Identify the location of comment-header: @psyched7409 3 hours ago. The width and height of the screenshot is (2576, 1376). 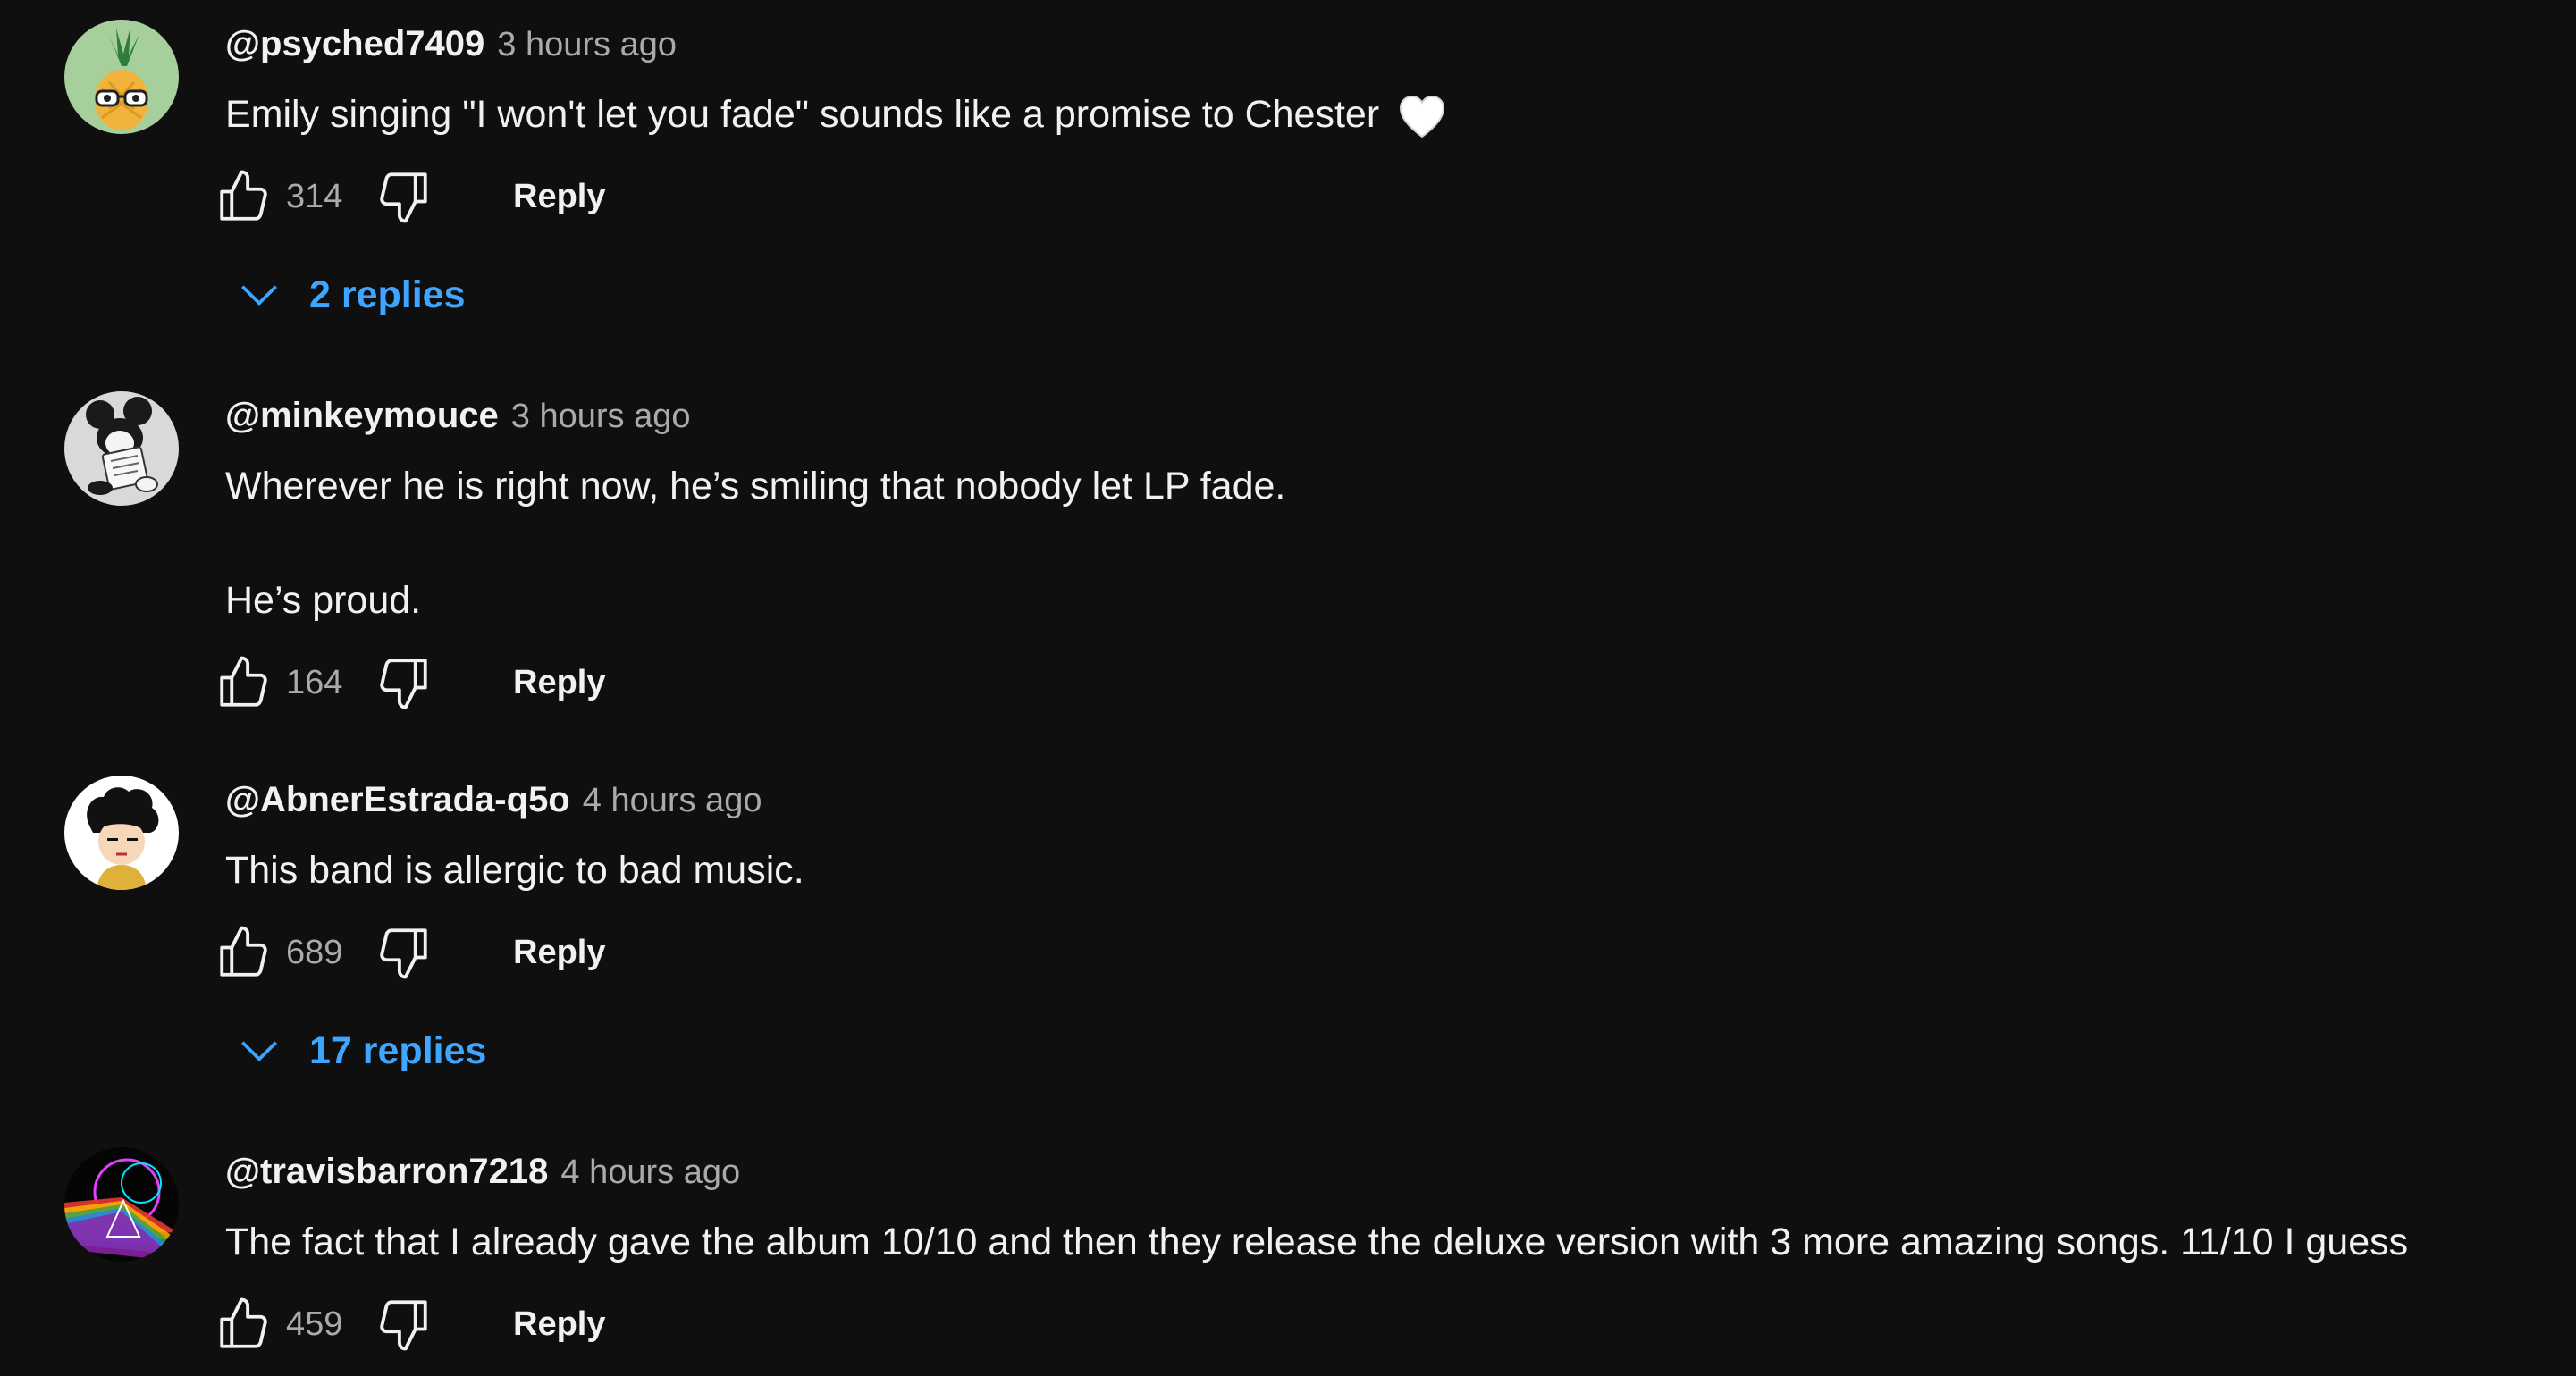
(1392, 44).